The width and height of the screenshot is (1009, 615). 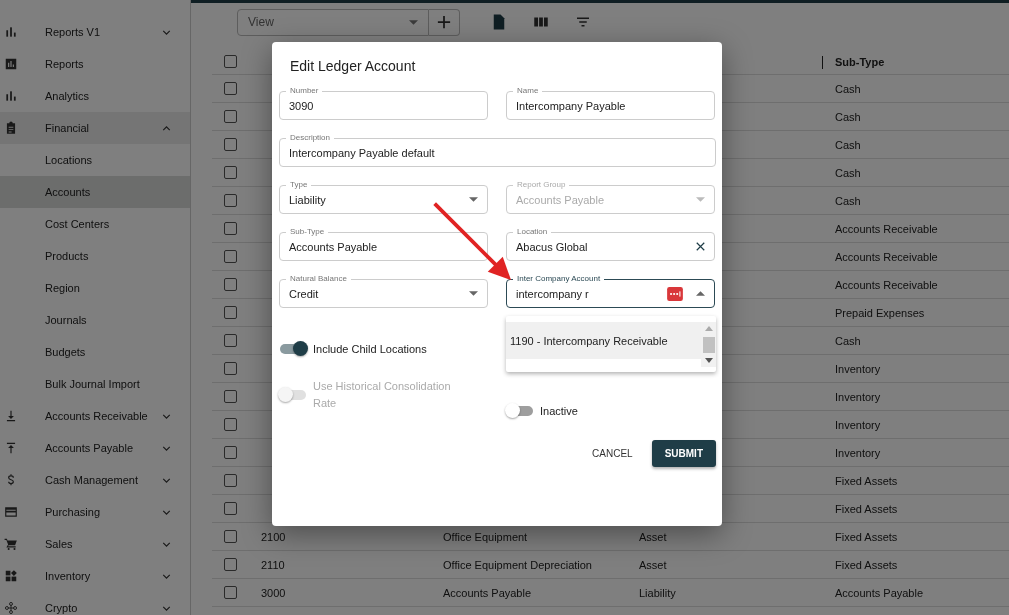 What do you see at coordinates (860, 61) in the screenshot?
I see `column-header: Sub-Type` at bounding box center [860, 61].